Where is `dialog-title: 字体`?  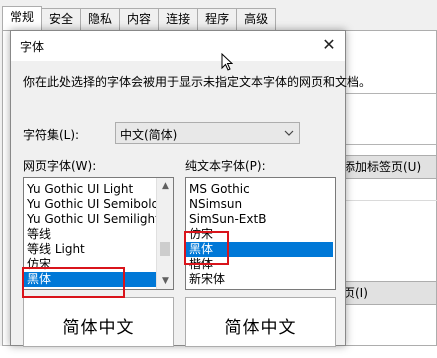
dialog-title: 字体 is located at coordinates (32, 47).